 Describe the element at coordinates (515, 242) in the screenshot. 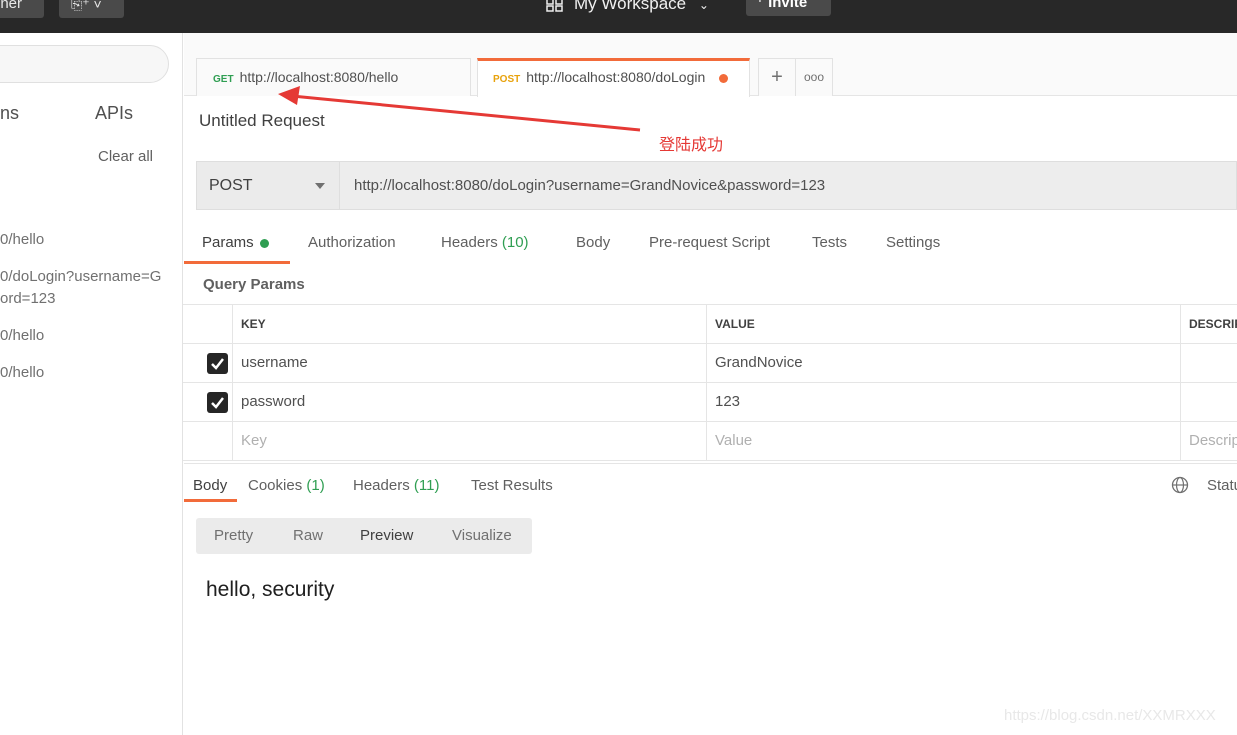

I see `headers-count: (10)` at that location.